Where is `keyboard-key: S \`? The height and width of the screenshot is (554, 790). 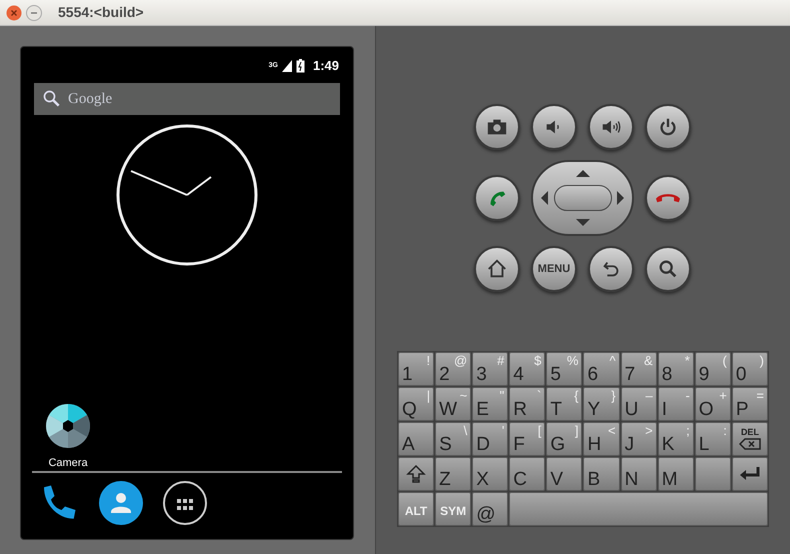 keyboard-key: S \ is located at coordinates (453, 439).